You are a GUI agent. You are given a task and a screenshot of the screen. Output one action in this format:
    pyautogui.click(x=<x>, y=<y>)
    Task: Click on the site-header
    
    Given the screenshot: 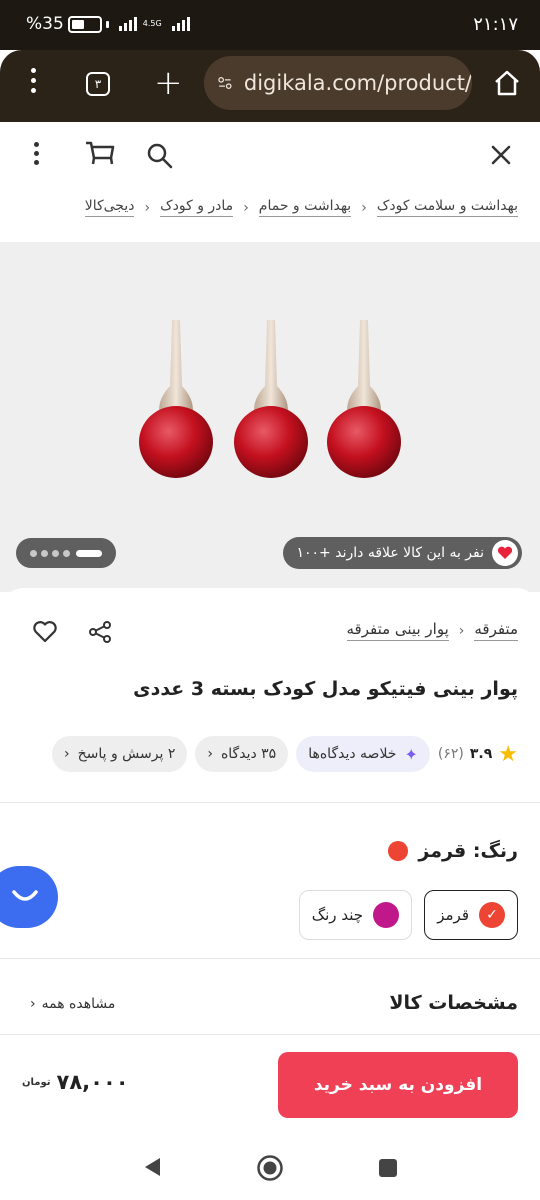 What is the action you would take?
    pyautogui.click(x=270, y=155)
    